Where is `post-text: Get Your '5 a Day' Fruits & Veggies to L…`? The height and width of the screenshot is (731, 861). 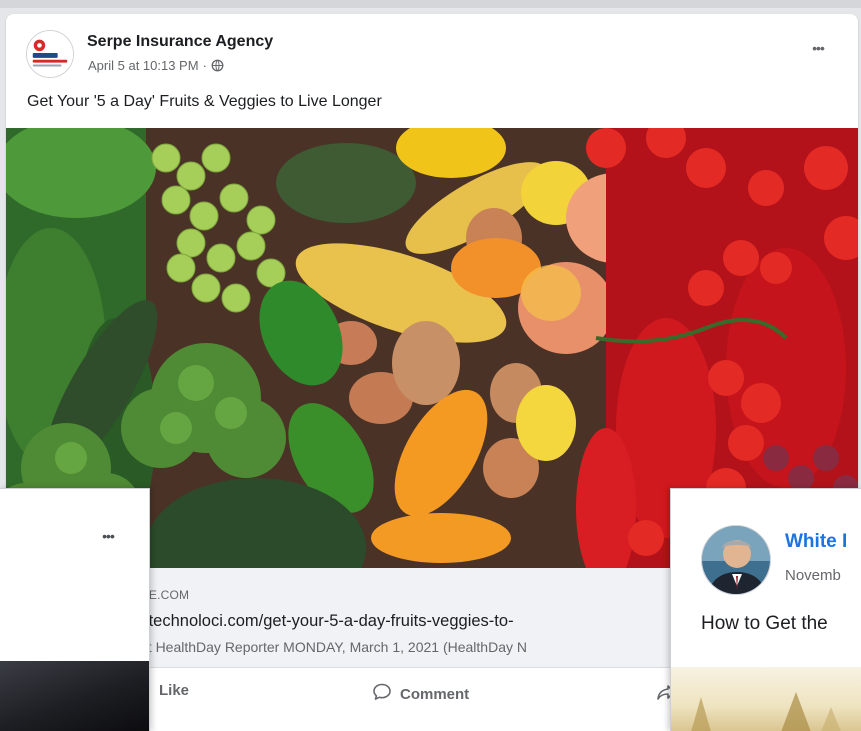 post-text: Get Your '5 a Day' Fruits & Veggies to L… is located at coordinates (204, 101).